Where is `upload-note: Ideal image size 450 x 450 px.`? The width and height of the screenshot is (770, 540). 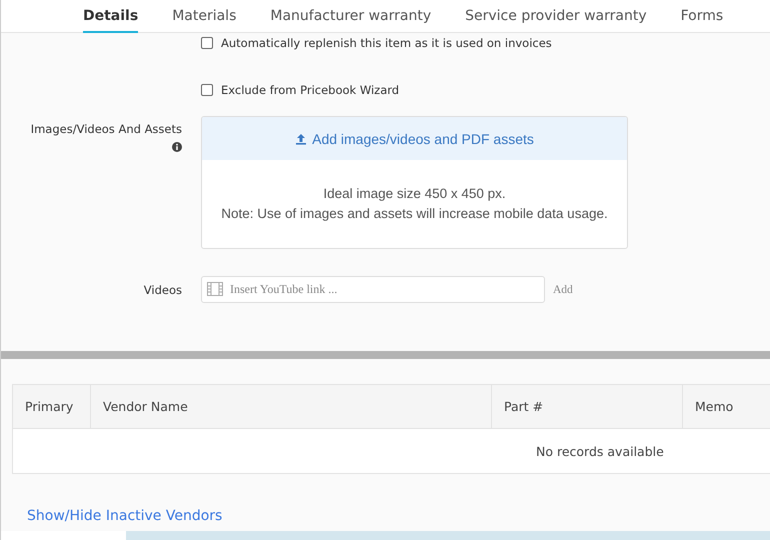 upload-note: Ideal image size 450 x 450 px. is located at coordinates (414, 194).